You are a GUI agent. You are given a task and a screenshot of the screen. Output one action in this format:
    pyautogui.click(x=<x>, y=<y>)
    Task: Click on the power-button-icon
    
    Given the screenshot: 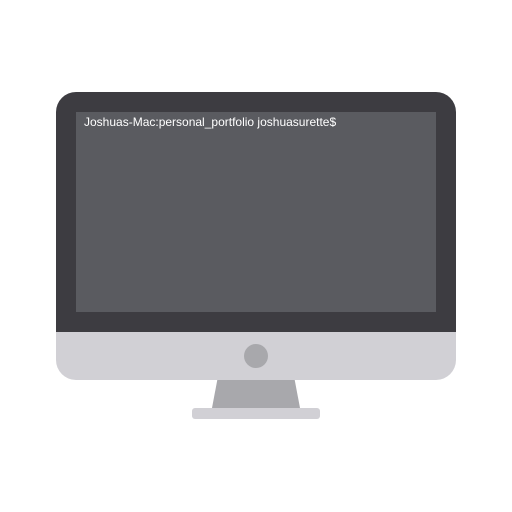 What is the action you would take?
    pyautogui.click(x=256, y=356)
    